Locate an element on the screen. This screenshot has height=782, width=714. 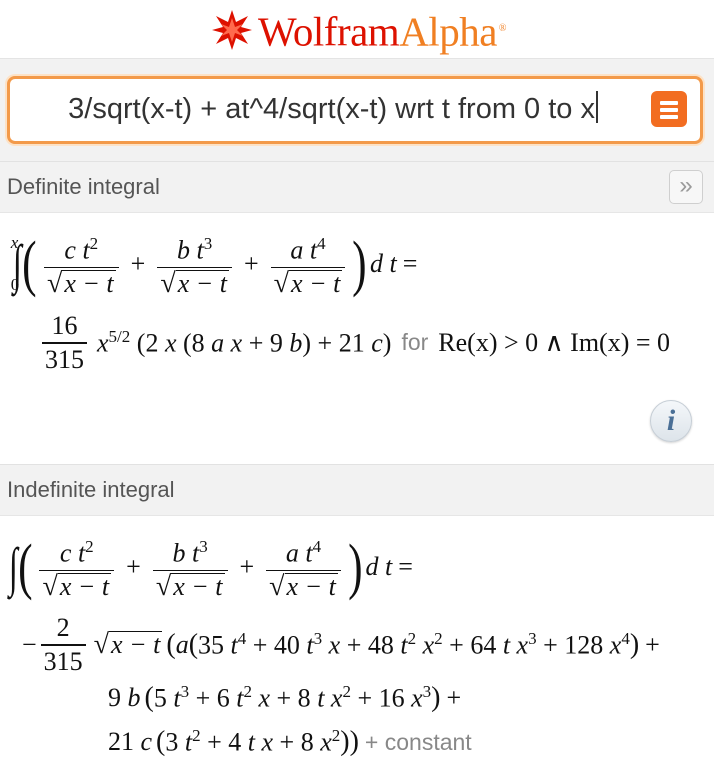
pod-title: Definite integral is located at coordinates (83, 186).